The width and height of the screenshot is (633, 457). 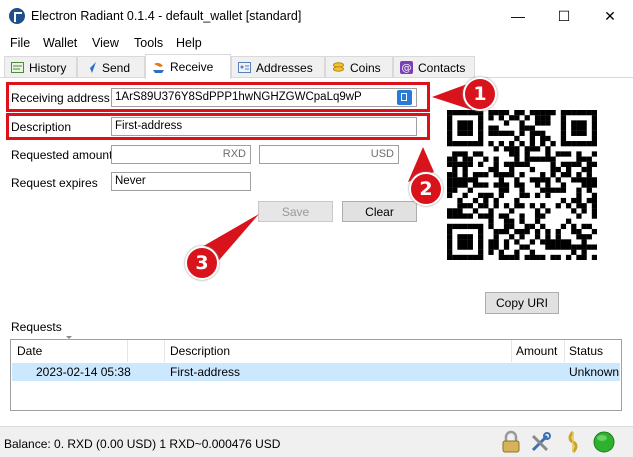 I want to click on tab-coins: Coins, so click(x=359, y=67).